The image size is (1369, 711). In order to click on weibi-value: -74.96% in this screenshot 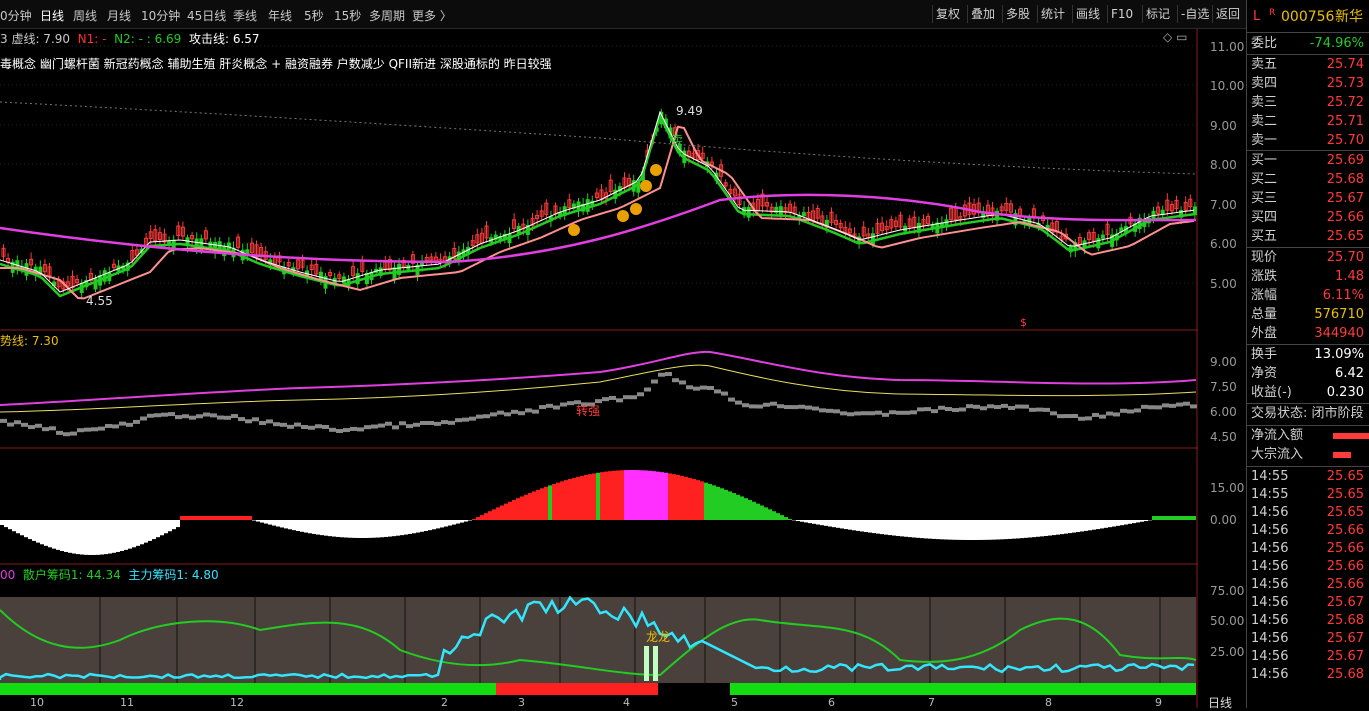, I will do `click(1337, 44)`.